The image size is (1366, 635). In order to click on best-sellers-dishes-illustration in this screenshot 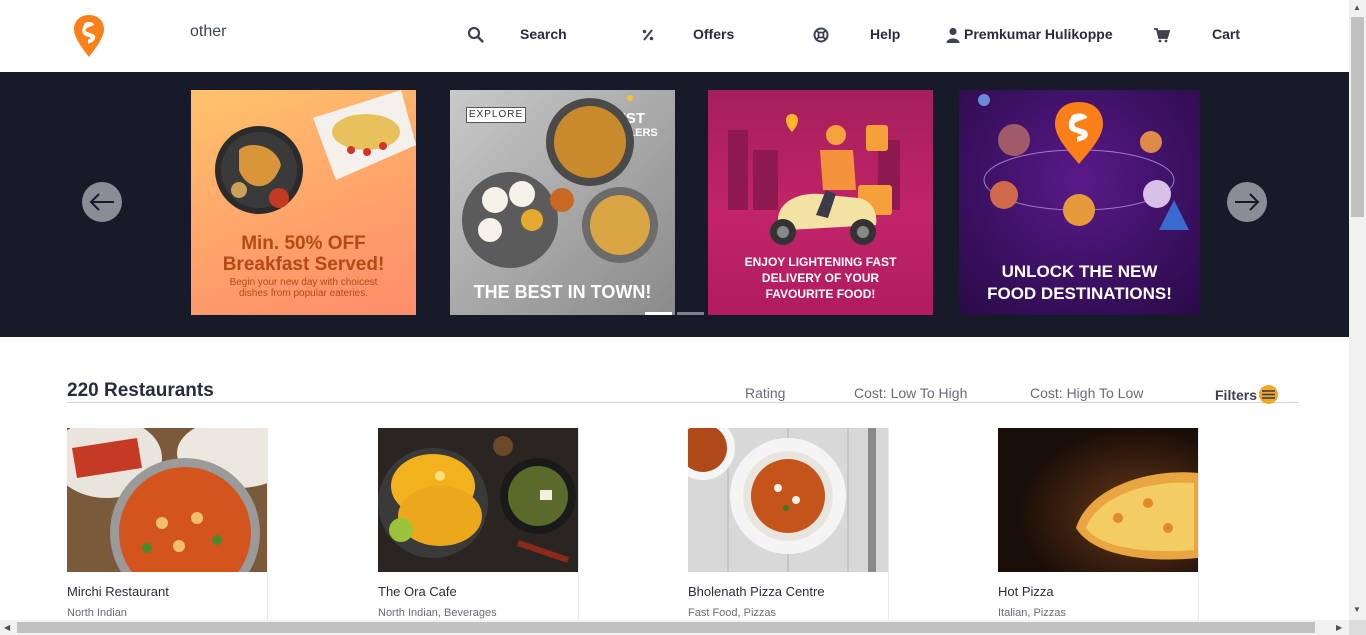, I will do `click(560, 181)`.